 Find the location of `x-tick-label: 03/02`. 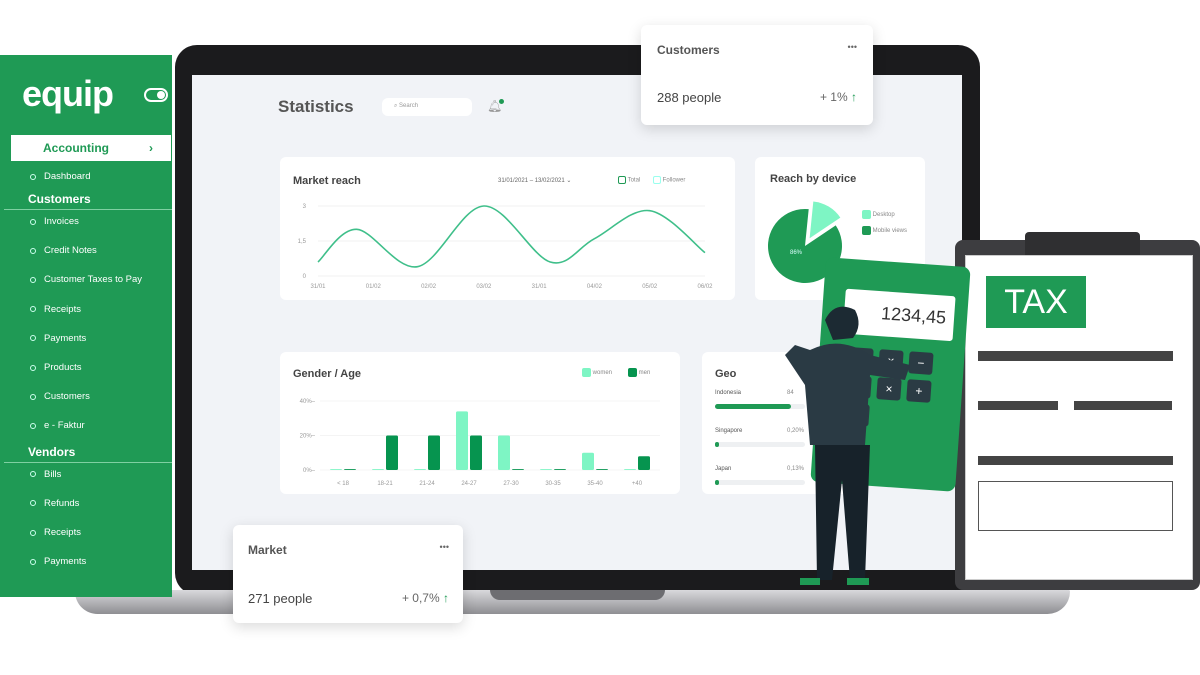

x-tick-label: 03/02 is located at coordinates (484, 287).